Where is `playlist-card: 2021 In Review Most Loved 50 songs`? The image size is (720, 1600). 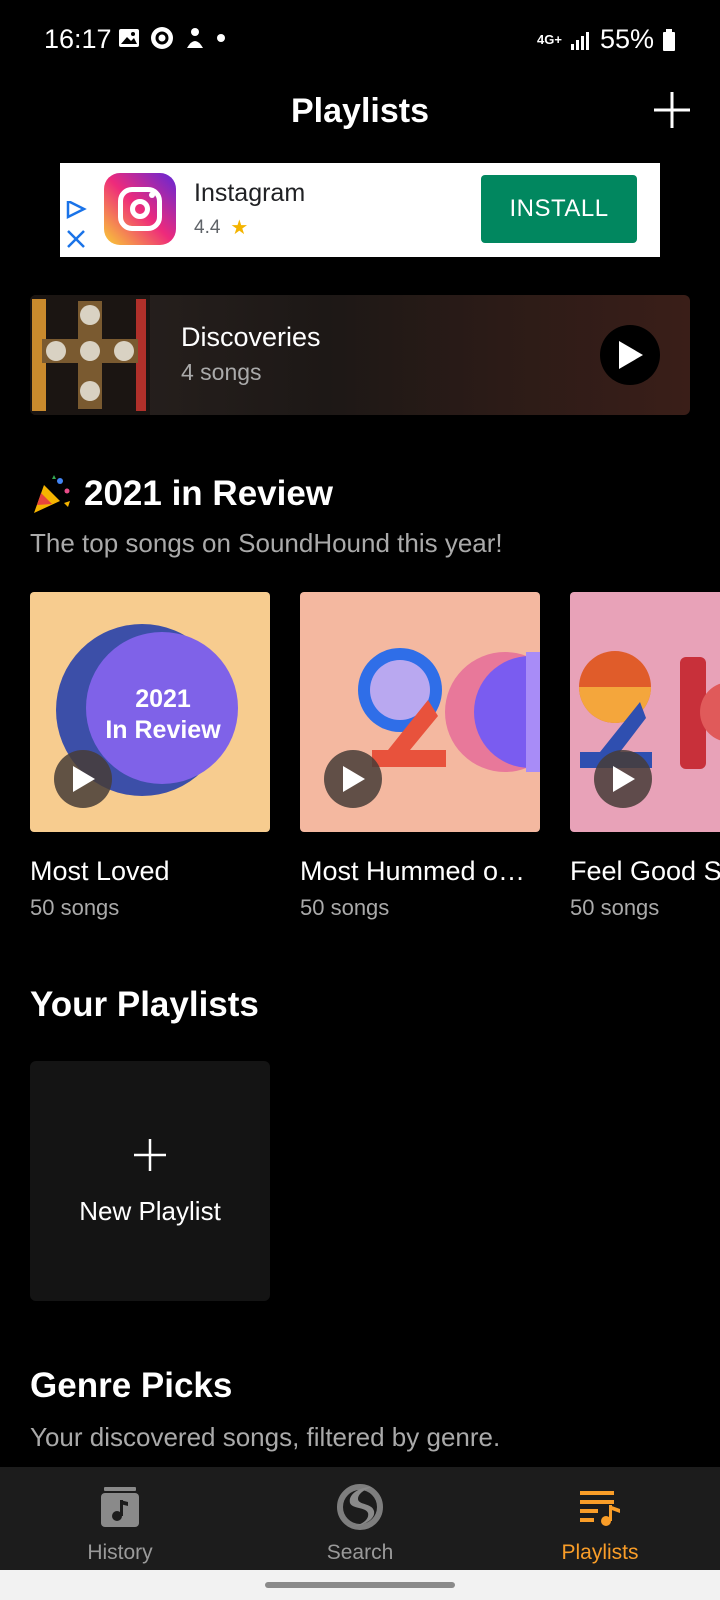
playlist-card: 2021 In Review Most Loved 50 songs is located at coordinates (150, 756).